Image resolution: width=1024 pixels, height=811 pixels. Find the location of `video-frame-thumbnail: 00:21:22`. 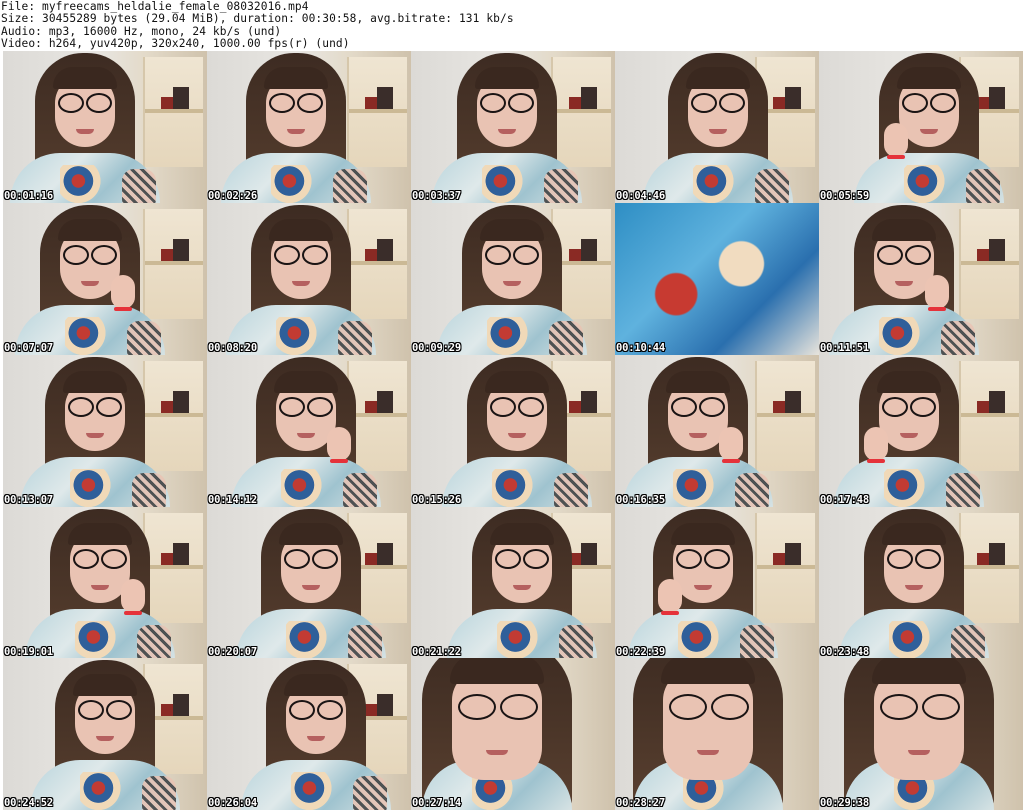

video-frame-thumbnail: 00:21:22 is located at coordinates (513, 583).